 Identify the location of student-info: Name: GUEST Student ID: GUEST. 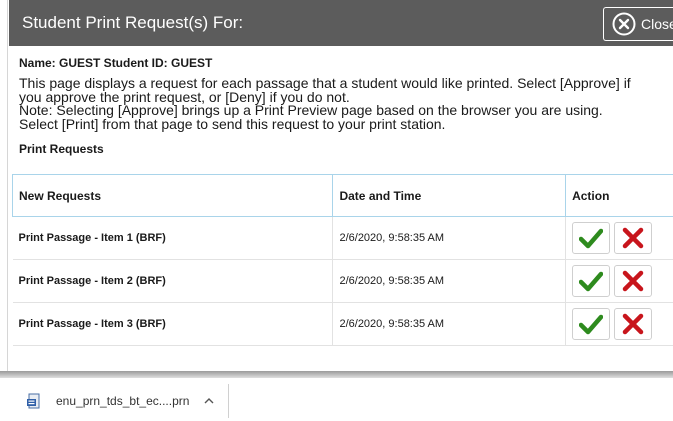
(116, 63).